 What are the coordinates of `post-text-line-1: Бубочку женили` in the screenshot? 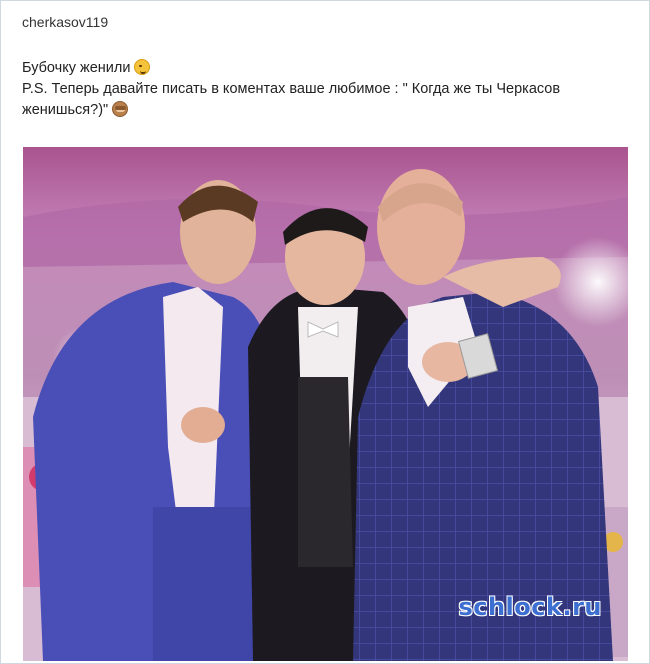 It's located at (322, 68).